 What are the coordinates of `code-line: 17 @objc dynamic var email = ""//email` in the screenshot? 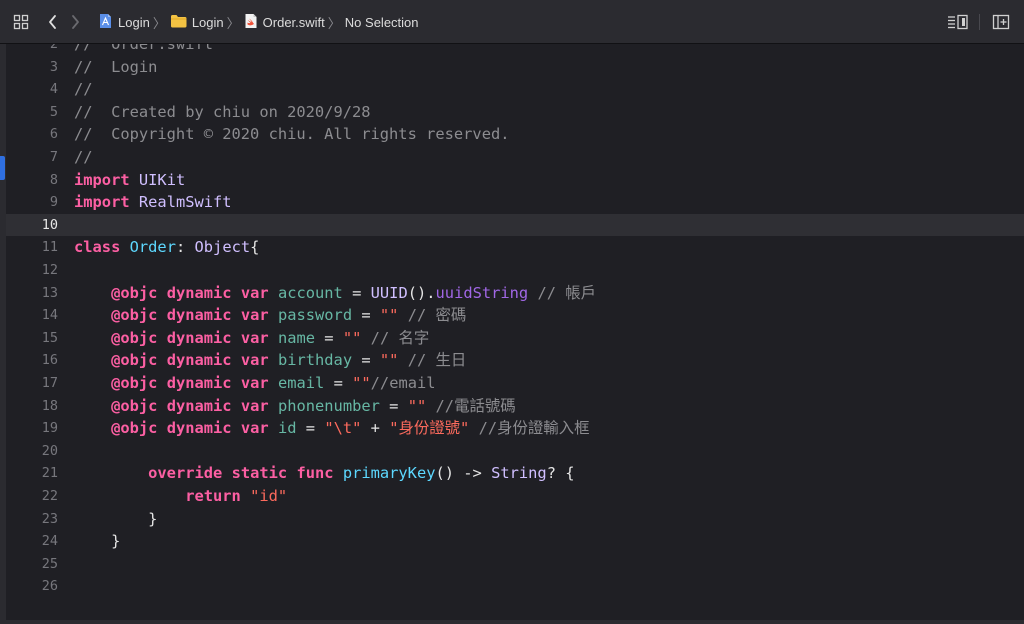 It's located at (515, 383).